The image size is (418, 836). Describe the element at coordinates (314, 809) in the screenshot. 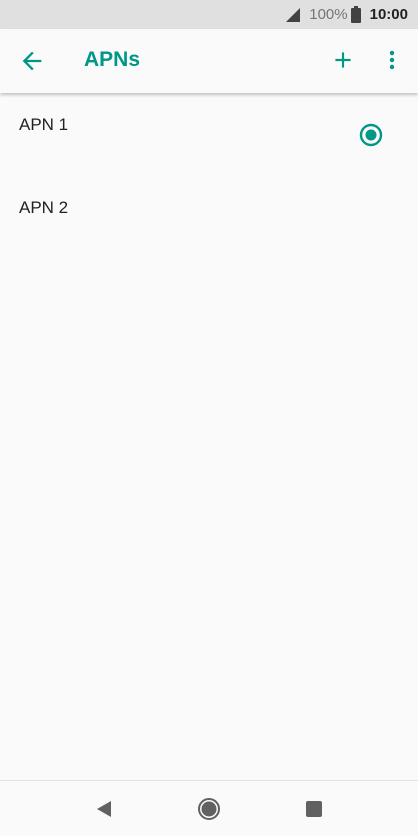

I see `recents-square-icon` at that location.